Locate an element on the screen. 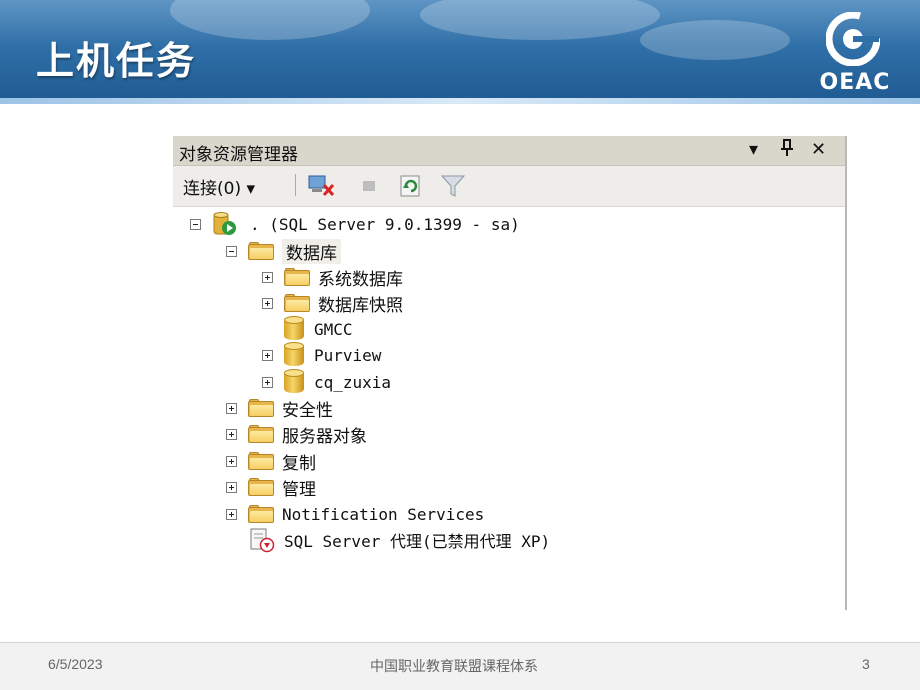 Image resolution: width=920 pixels, height=690 pixels. explorer-toolbar: 连接(0) ▾ is located at coordinates (509, 186).